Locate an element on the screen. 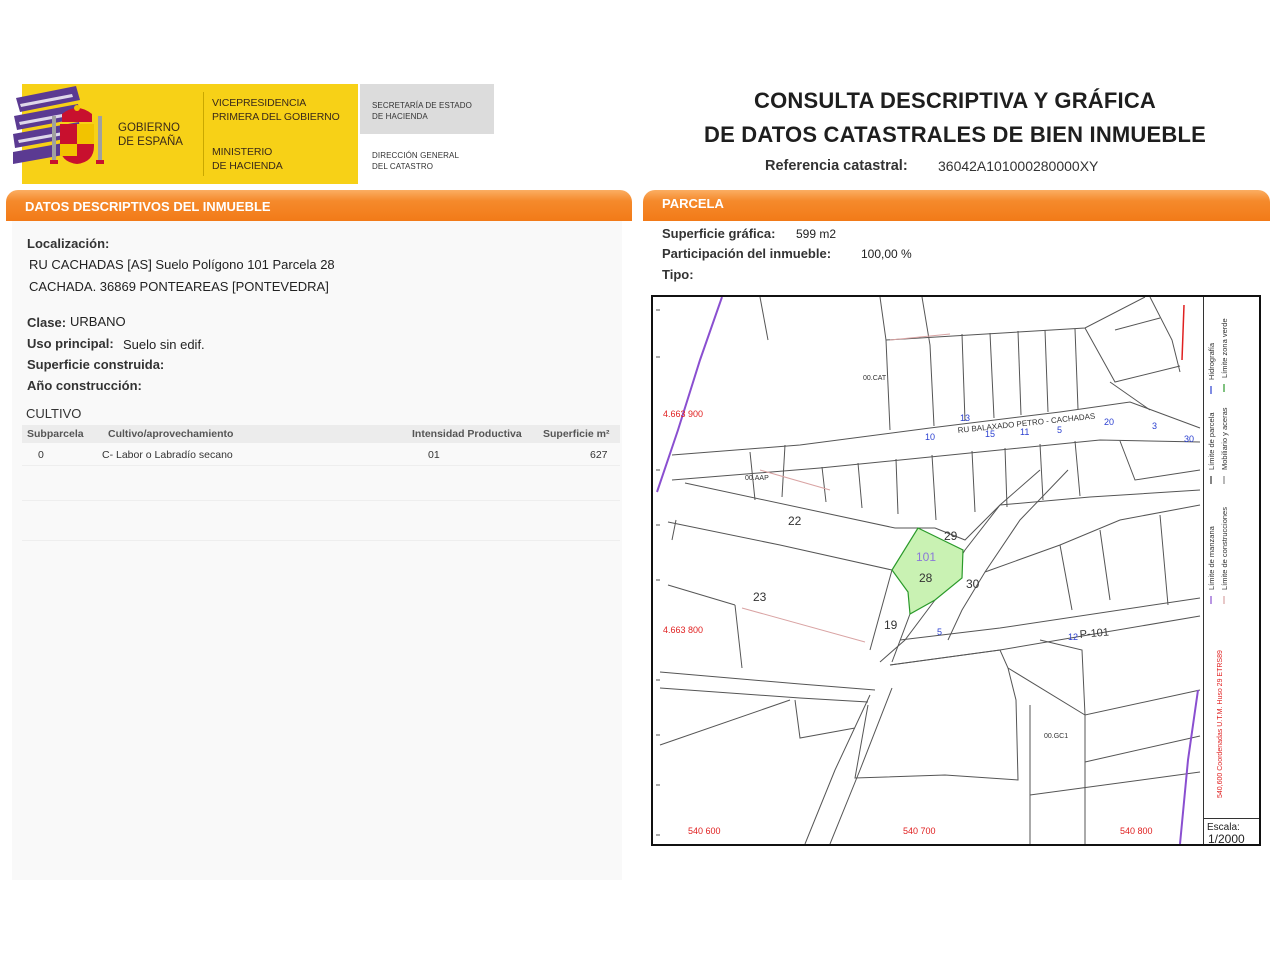 The image size is (1280, 960). directorate-line-1: DIRECCIÓN GENERAL is located at coordinates (416, 155).